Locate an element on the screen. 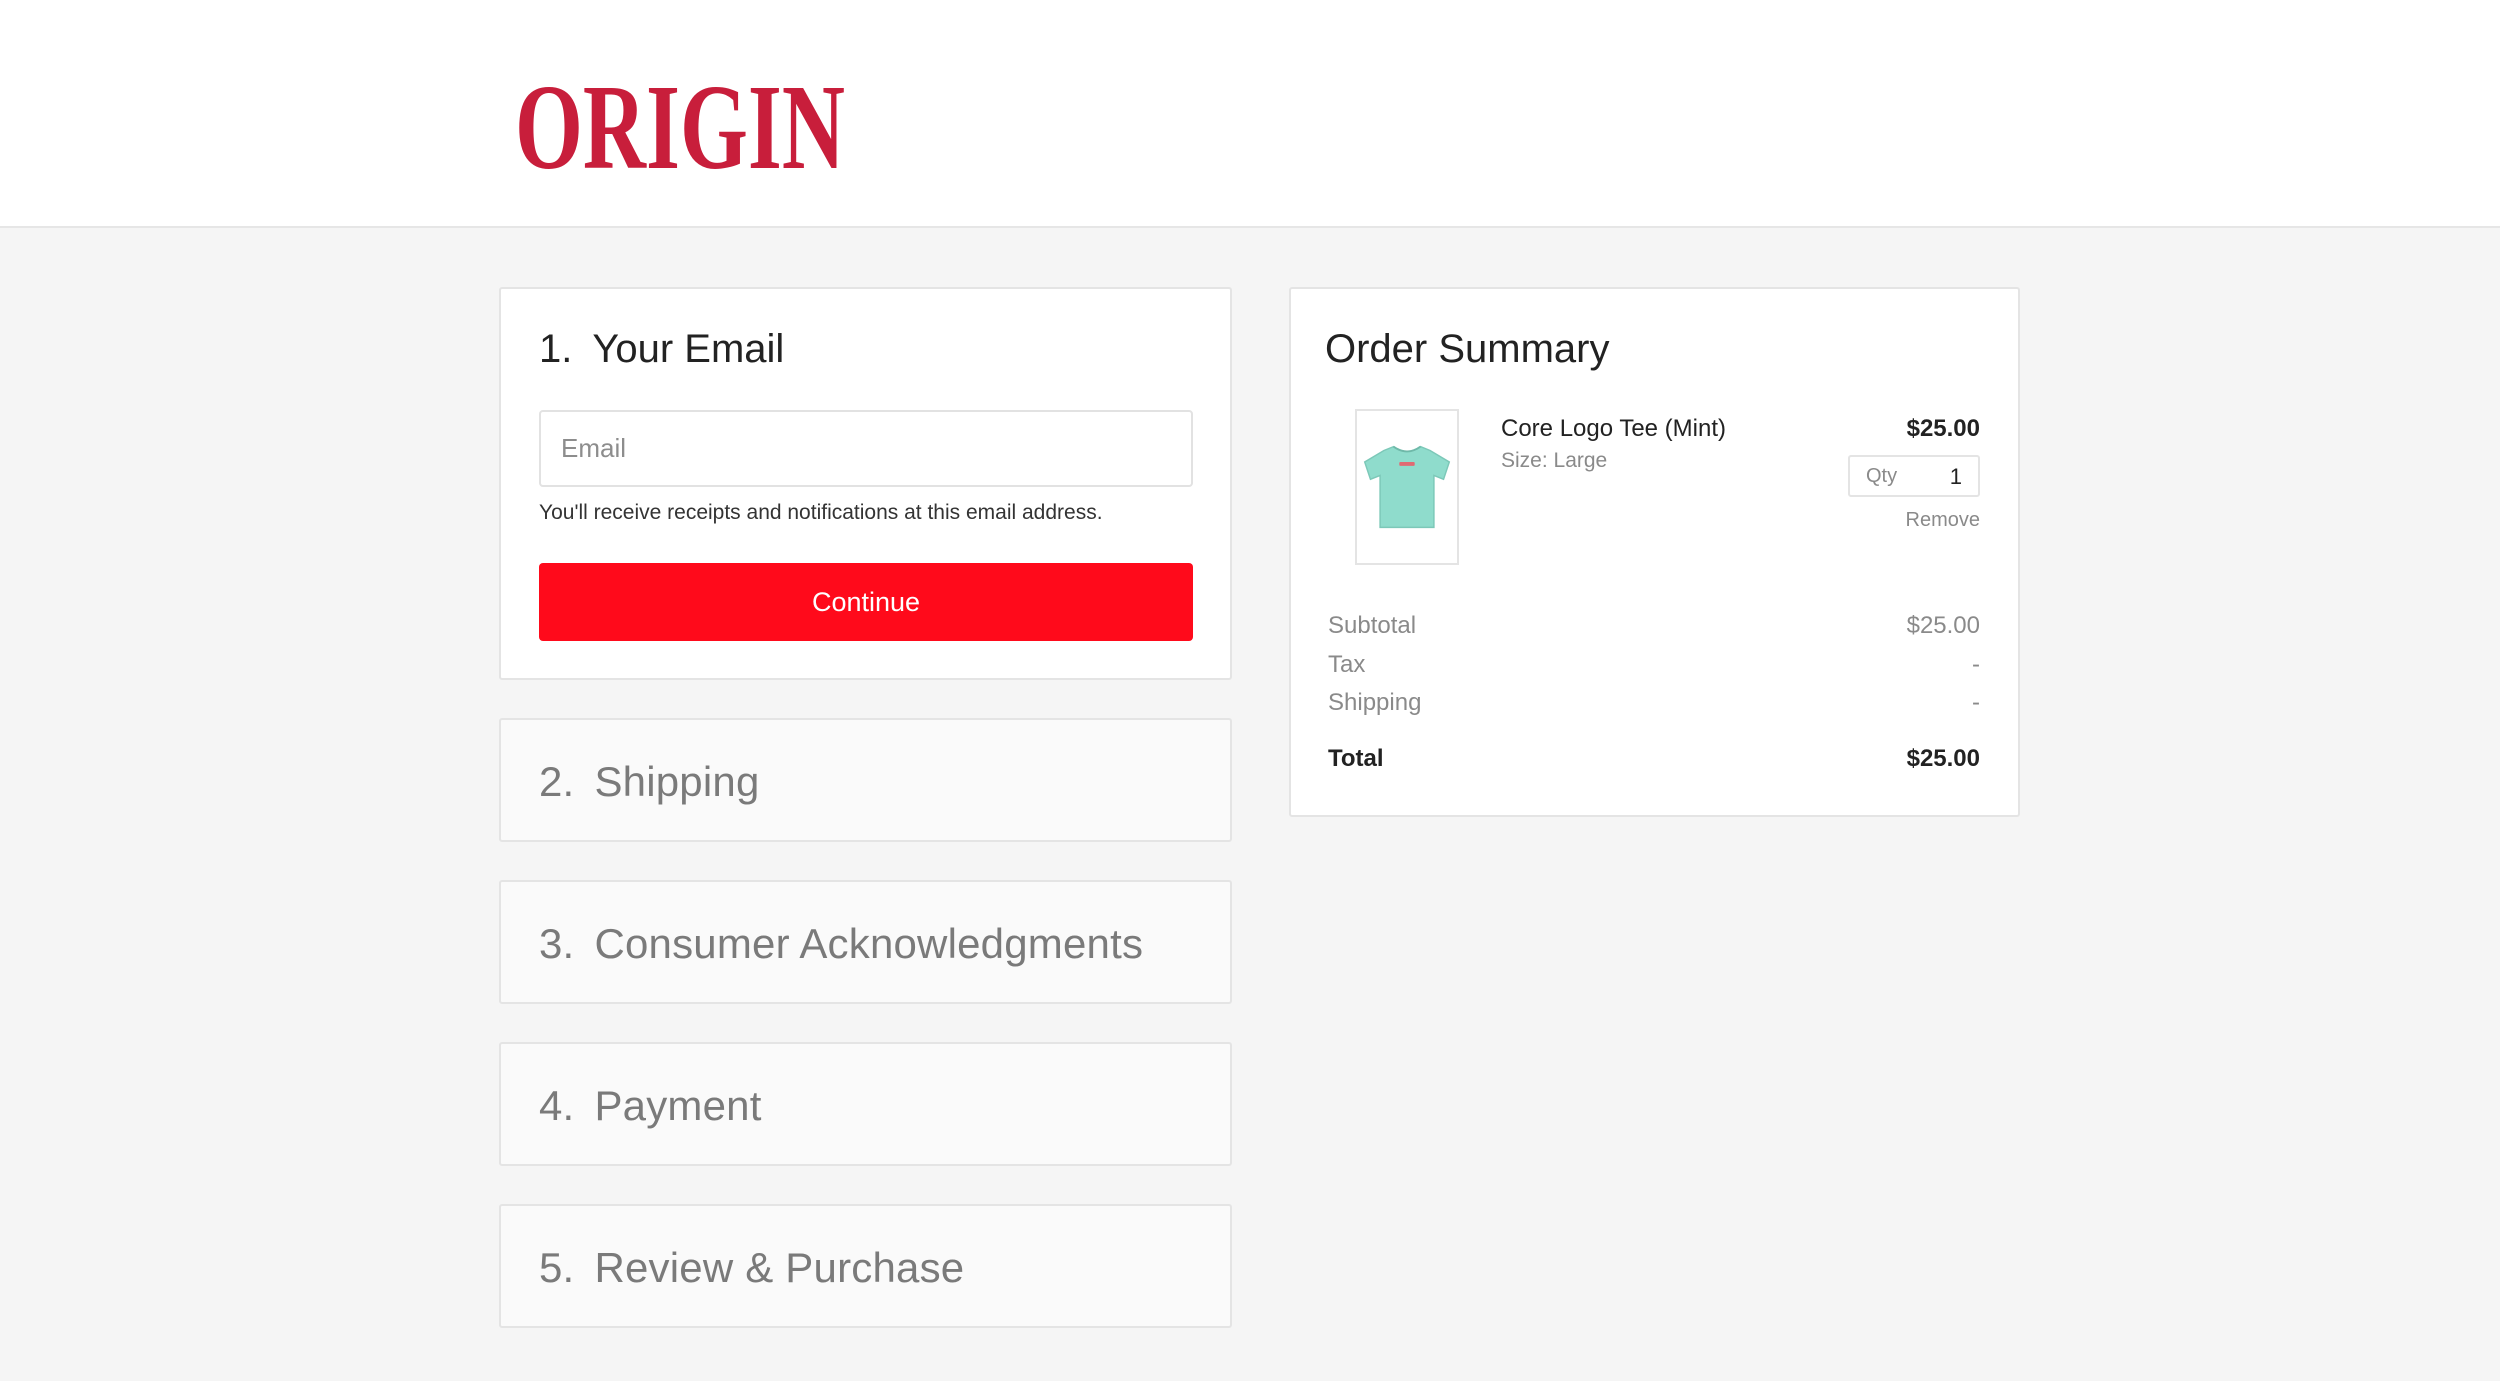 This screenshot has width=2500, height=1381. t-shirt-icon is located at coordinates (1407, 487).